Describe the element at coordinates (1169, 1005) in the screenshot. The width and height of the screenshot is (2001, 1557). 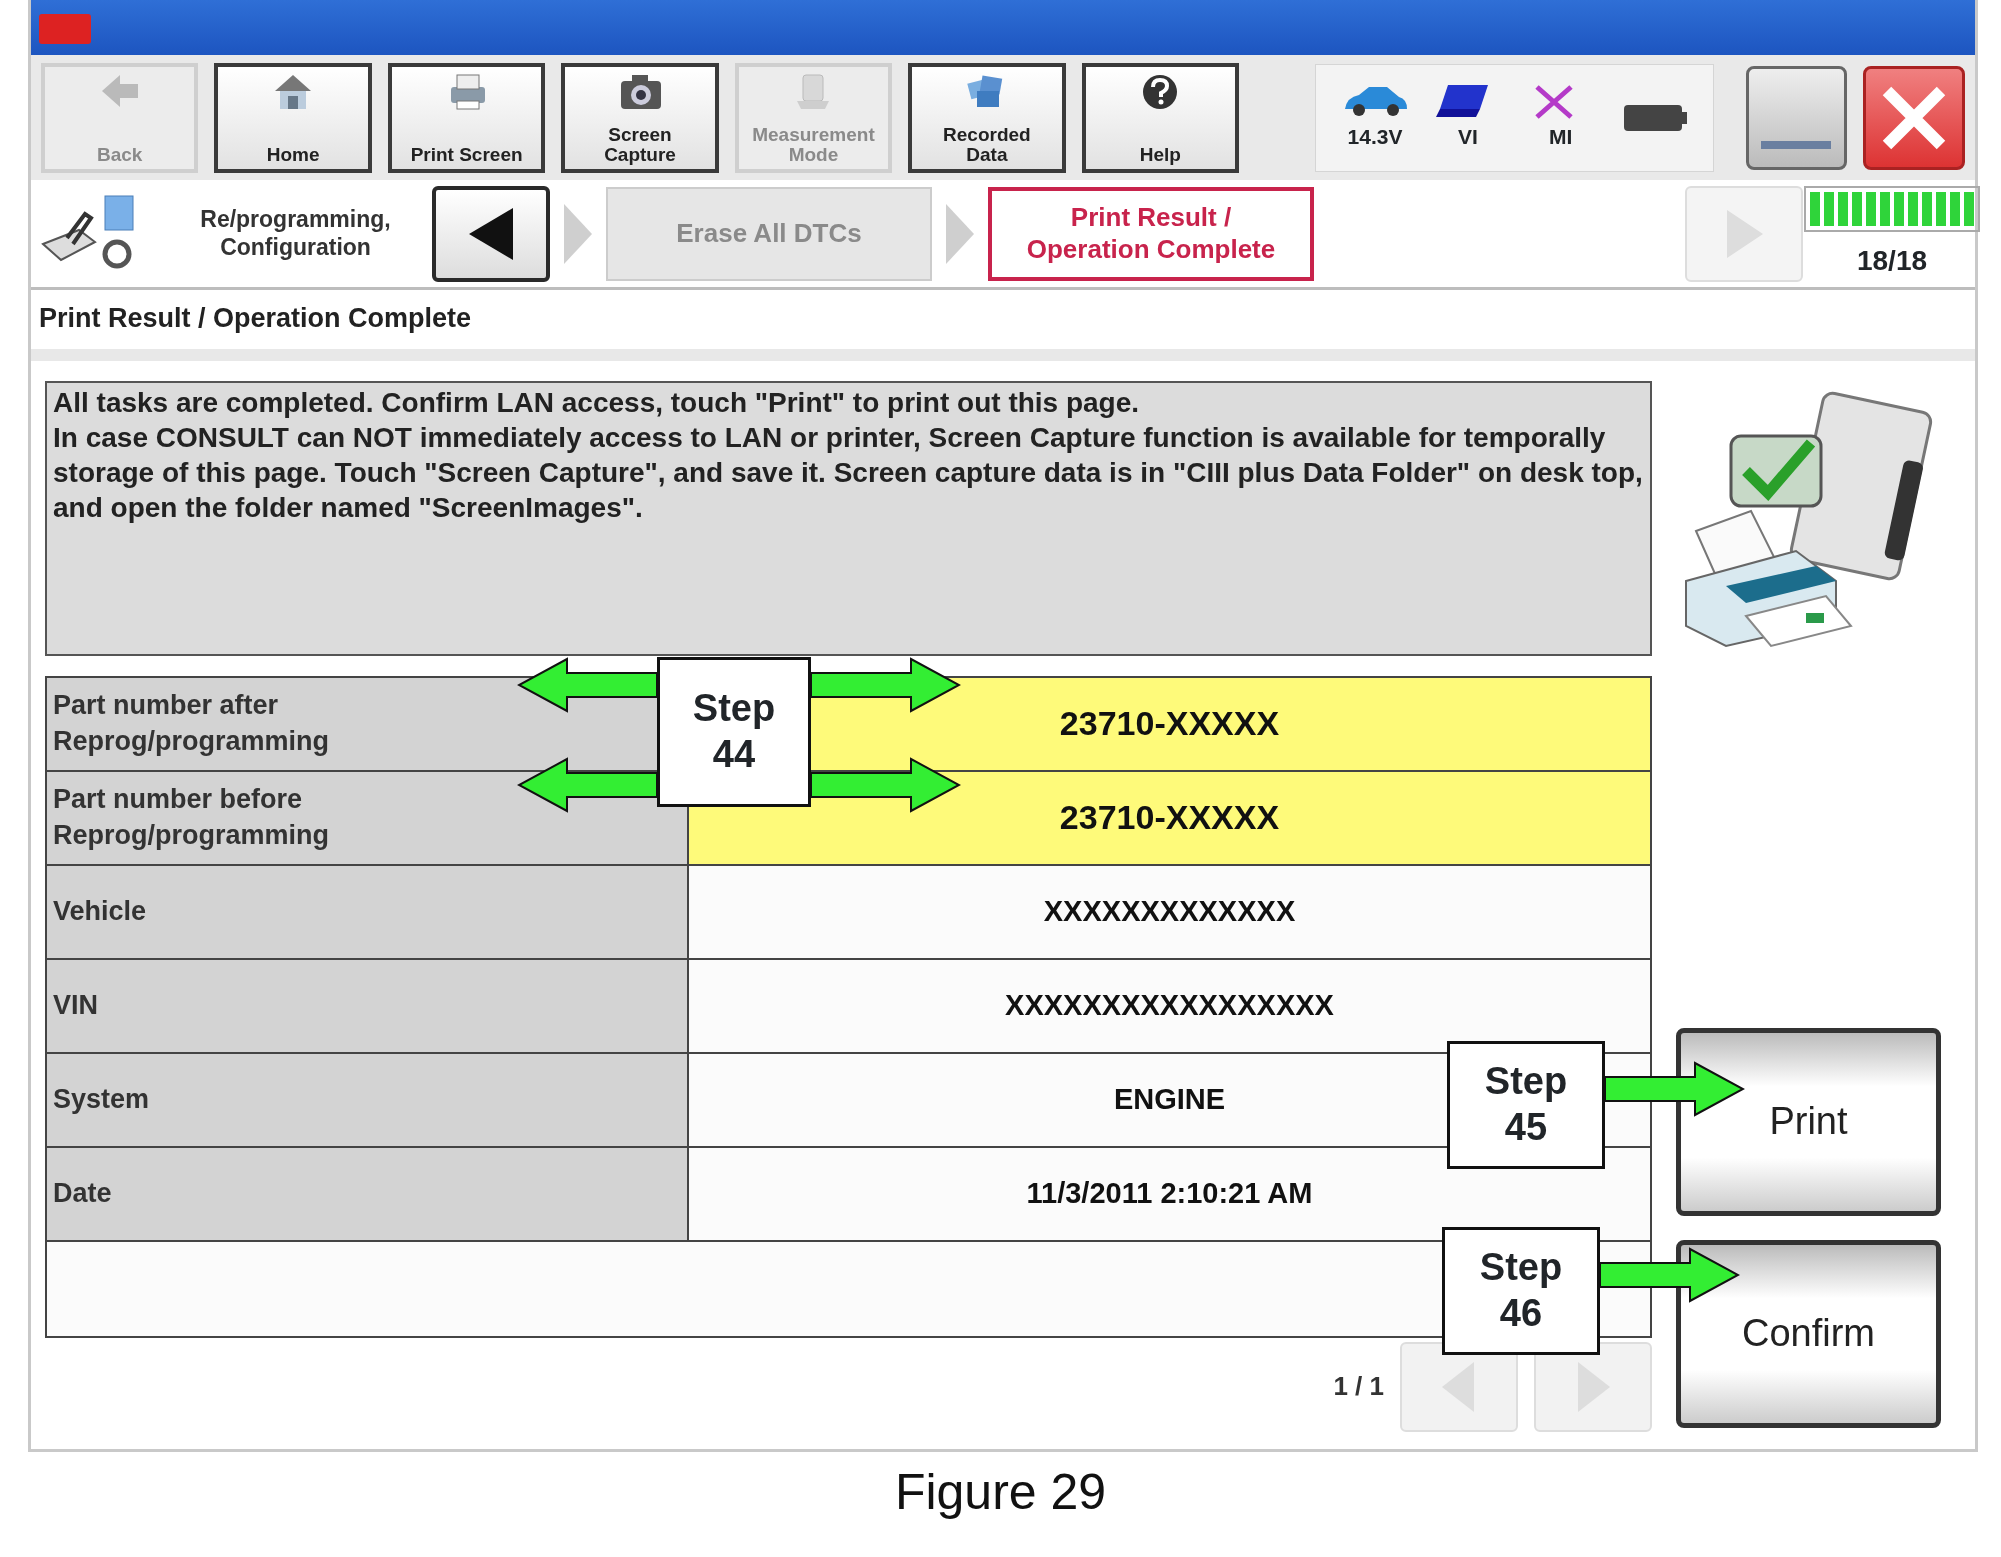
I see `row-value: XXXXXXXXXXXXXXXXX` at that location.